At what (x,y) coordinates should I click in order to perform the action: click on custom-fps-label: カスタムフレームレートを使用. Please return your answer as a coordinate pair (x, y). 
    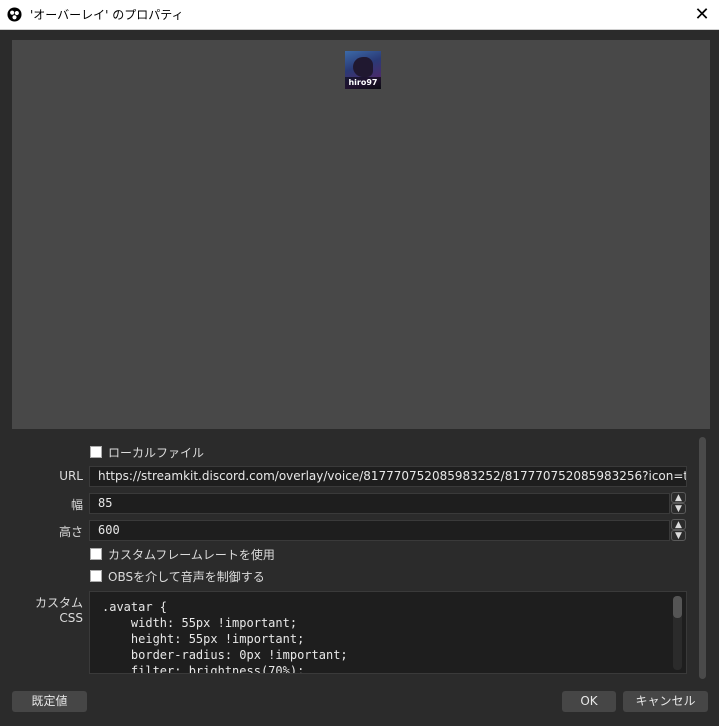
    Looking at the image, I should click on (191, 554).